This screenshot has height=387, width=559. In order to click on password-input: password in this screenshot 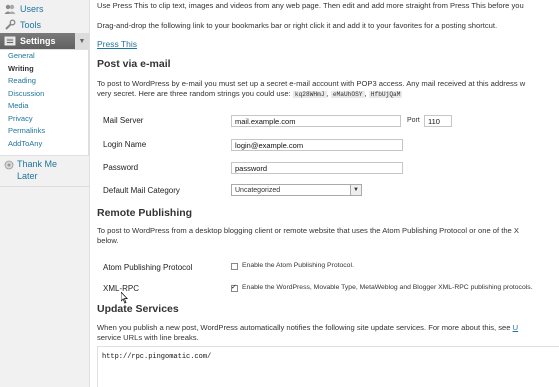, I will do `click(317, 168)`.